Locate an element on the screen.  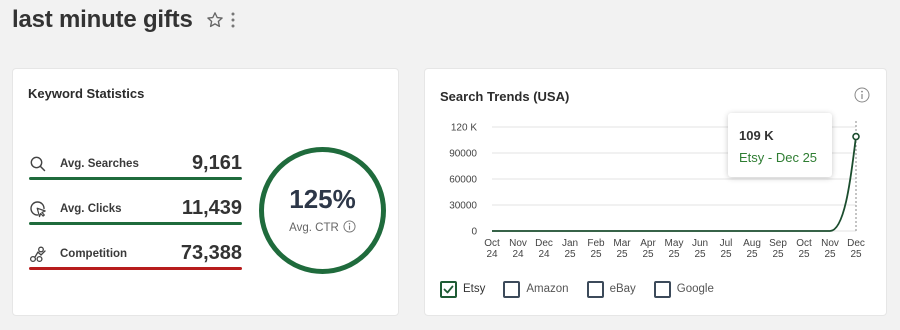
star-icon is located at coordinates (215, 20).